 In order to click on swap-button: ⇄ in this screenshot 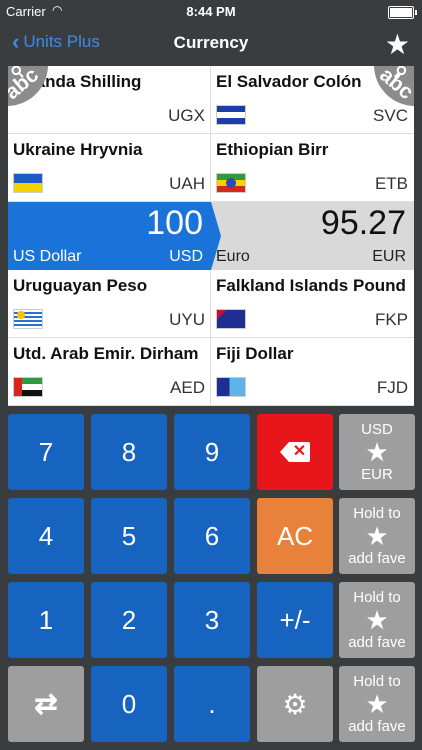, I will do `click(46, 704)`.